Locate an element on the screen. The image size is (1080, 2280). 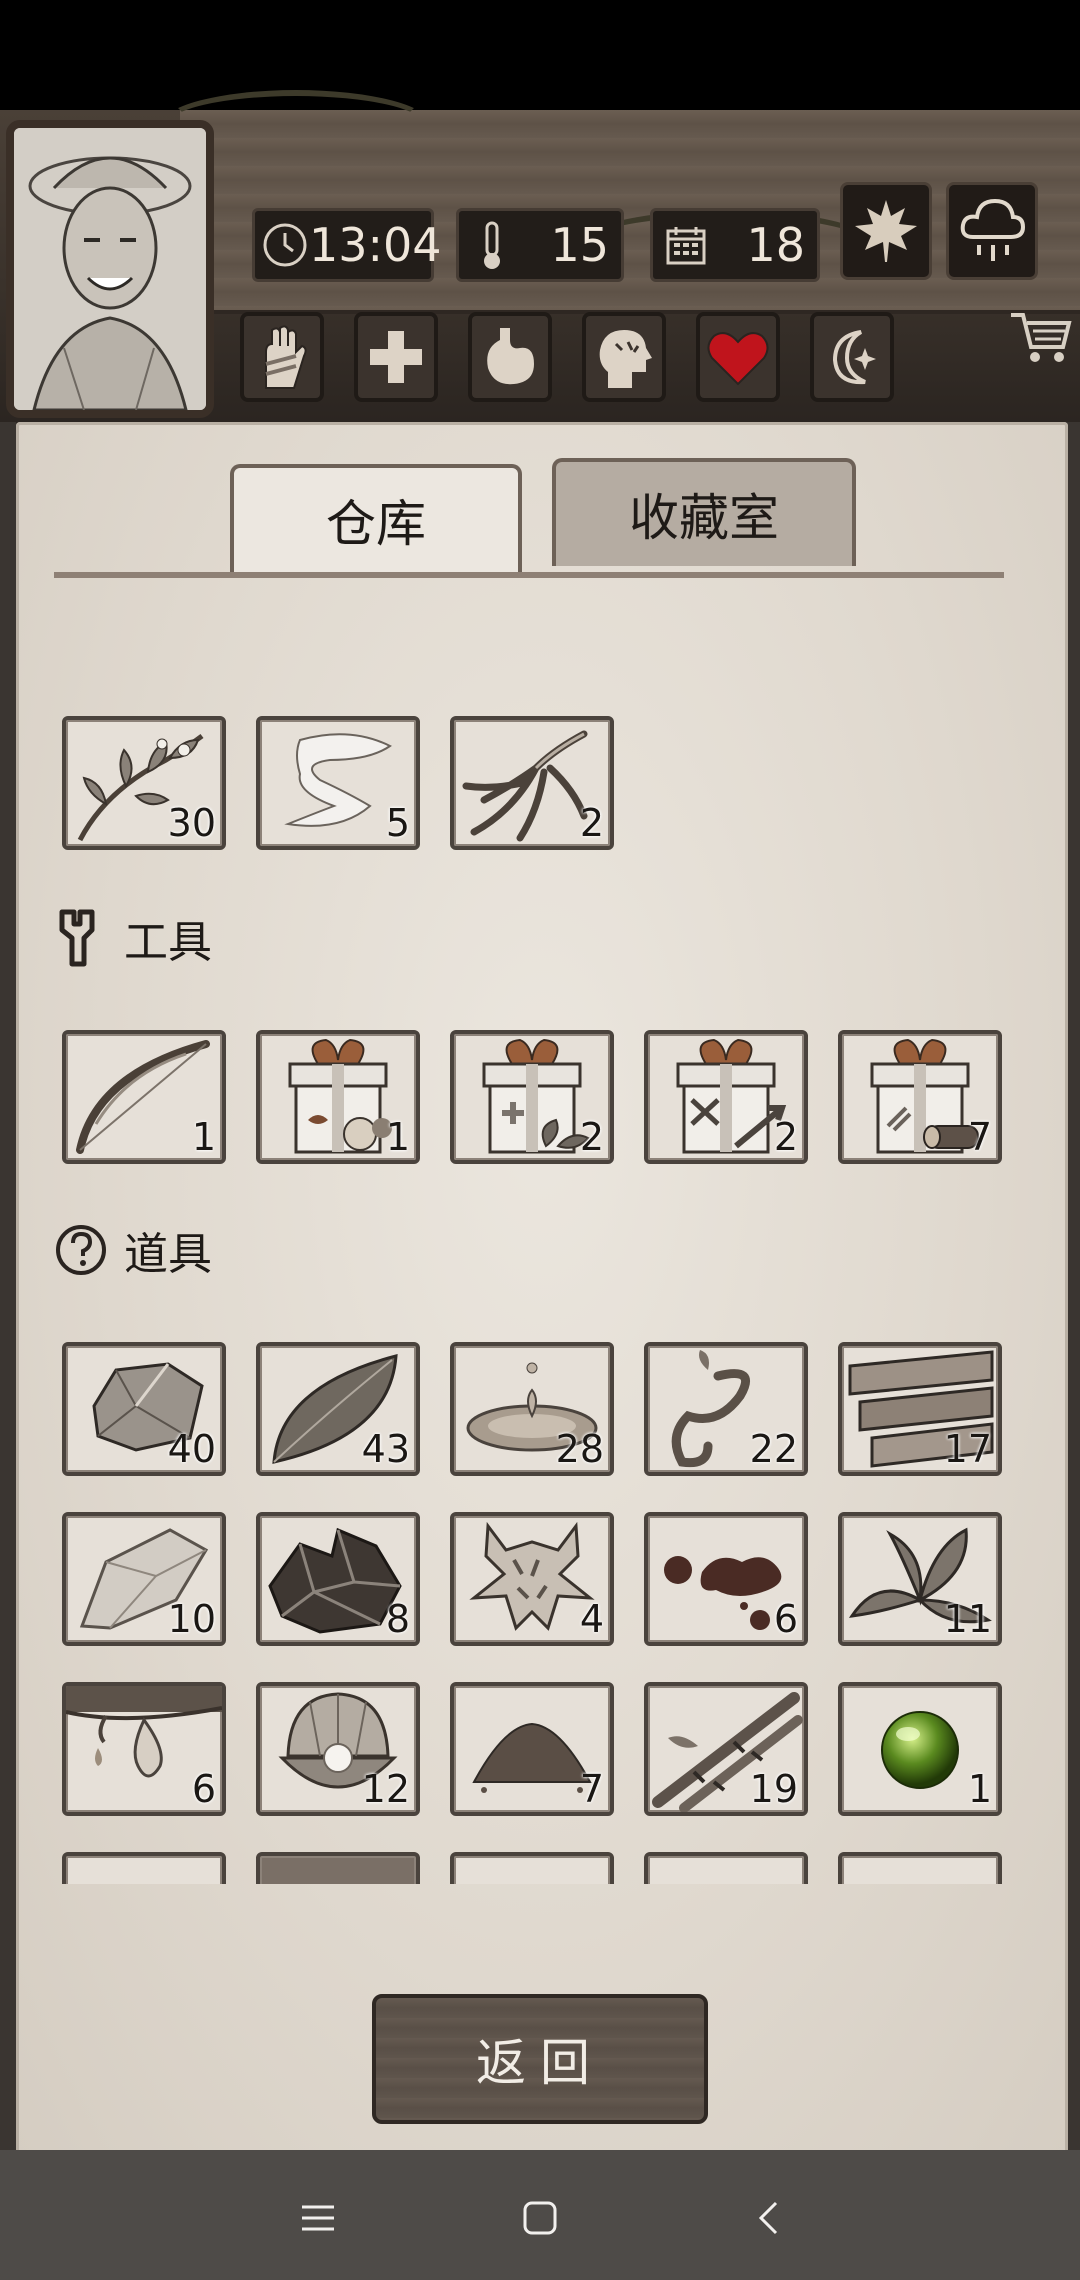
tab-warehouse: 仓库 is located at coordinates (376, 518).